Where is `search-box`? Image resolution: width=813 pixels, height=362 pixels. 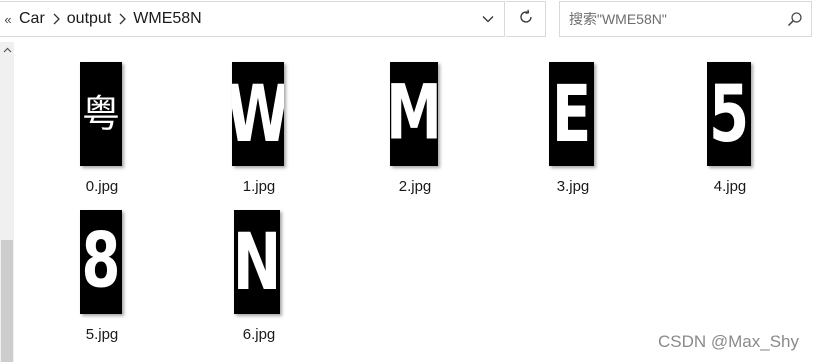
search-box is located at coordinates (685, 19).